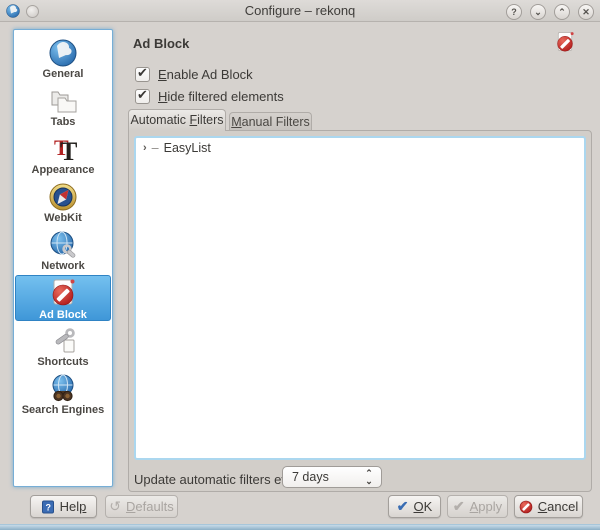 The height and width of the screenshot is (530, 600). I want to click on wrench-page-icon, so click(65, 340).